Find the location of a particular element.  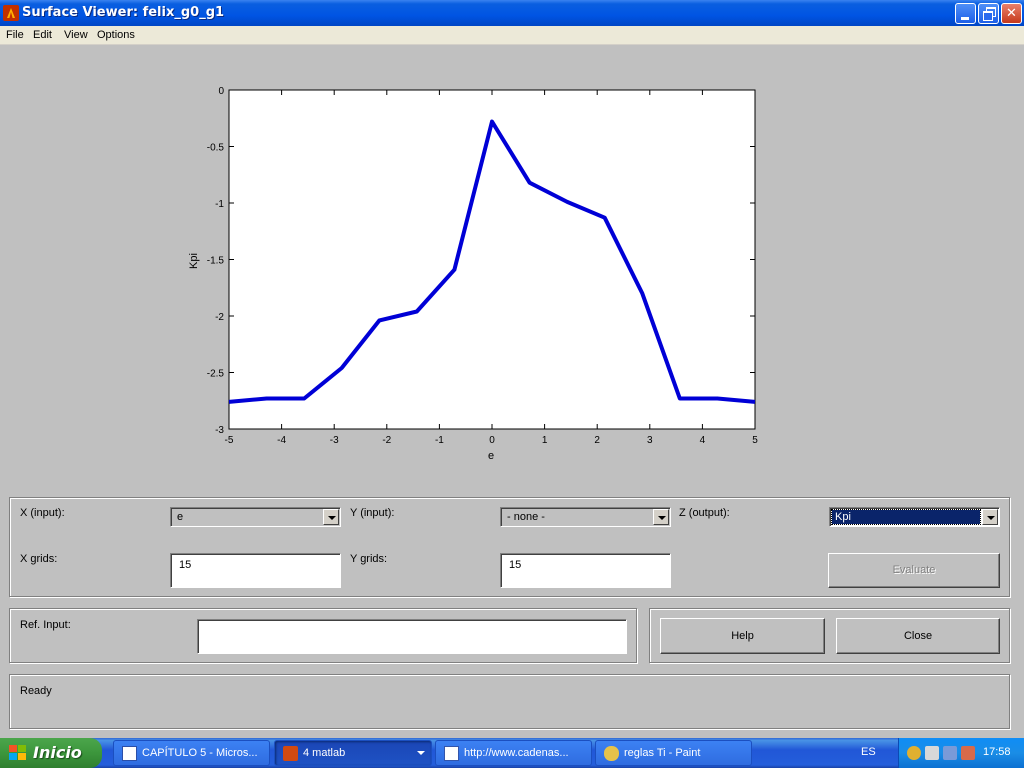

language-indicator: ES is located at coordinates (868, 752).